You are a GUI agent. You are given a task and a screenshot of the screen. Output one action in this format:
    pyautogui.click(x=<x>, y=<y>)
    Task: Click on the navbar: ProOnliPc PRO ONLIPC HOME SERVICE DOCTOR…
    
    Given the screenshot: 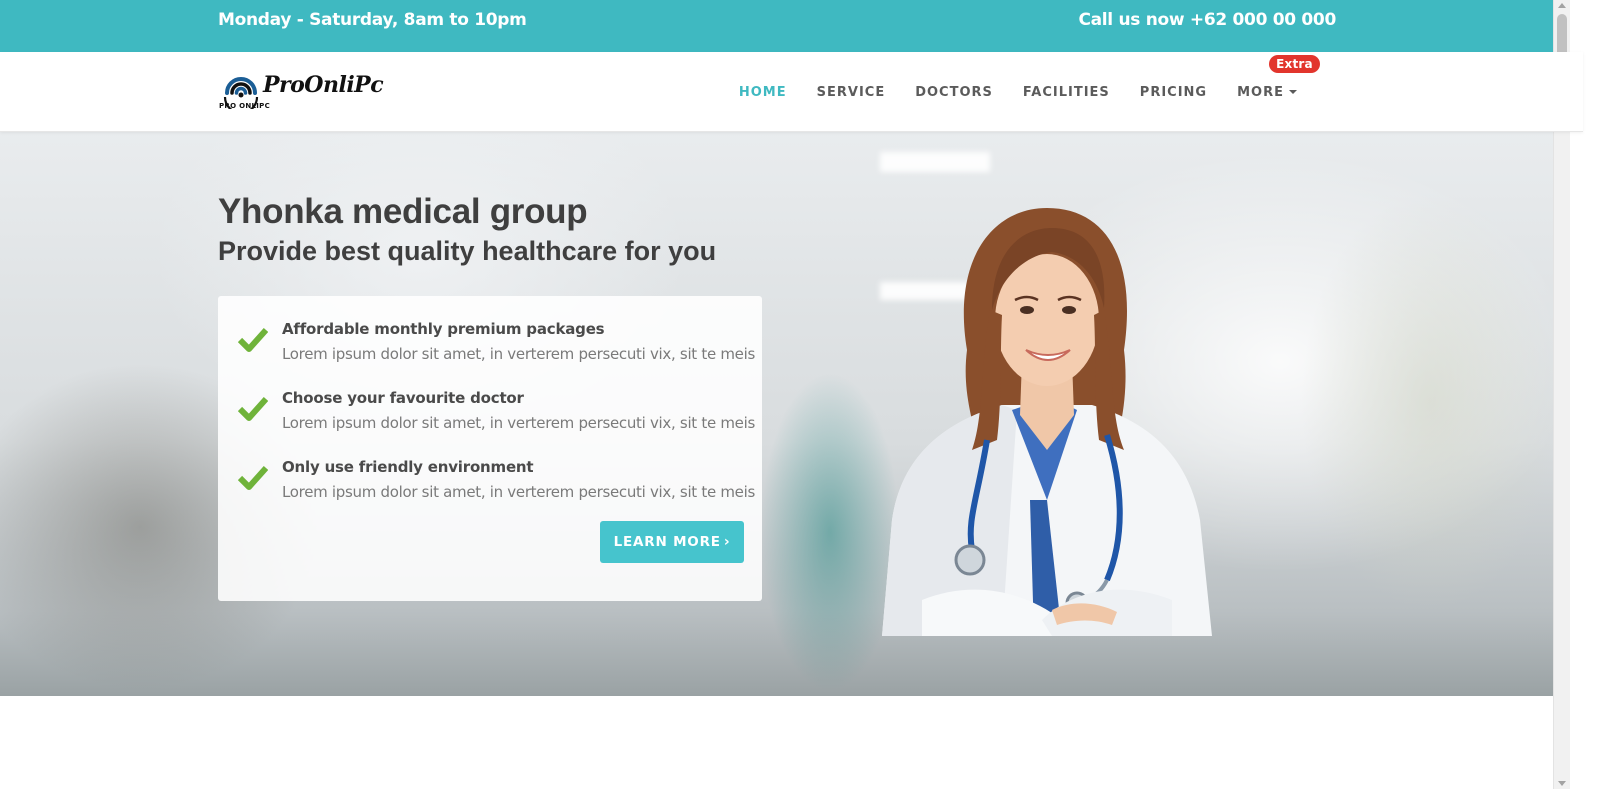 What is the action you would take?
    pyautogui.click(x=791, y=92)
    